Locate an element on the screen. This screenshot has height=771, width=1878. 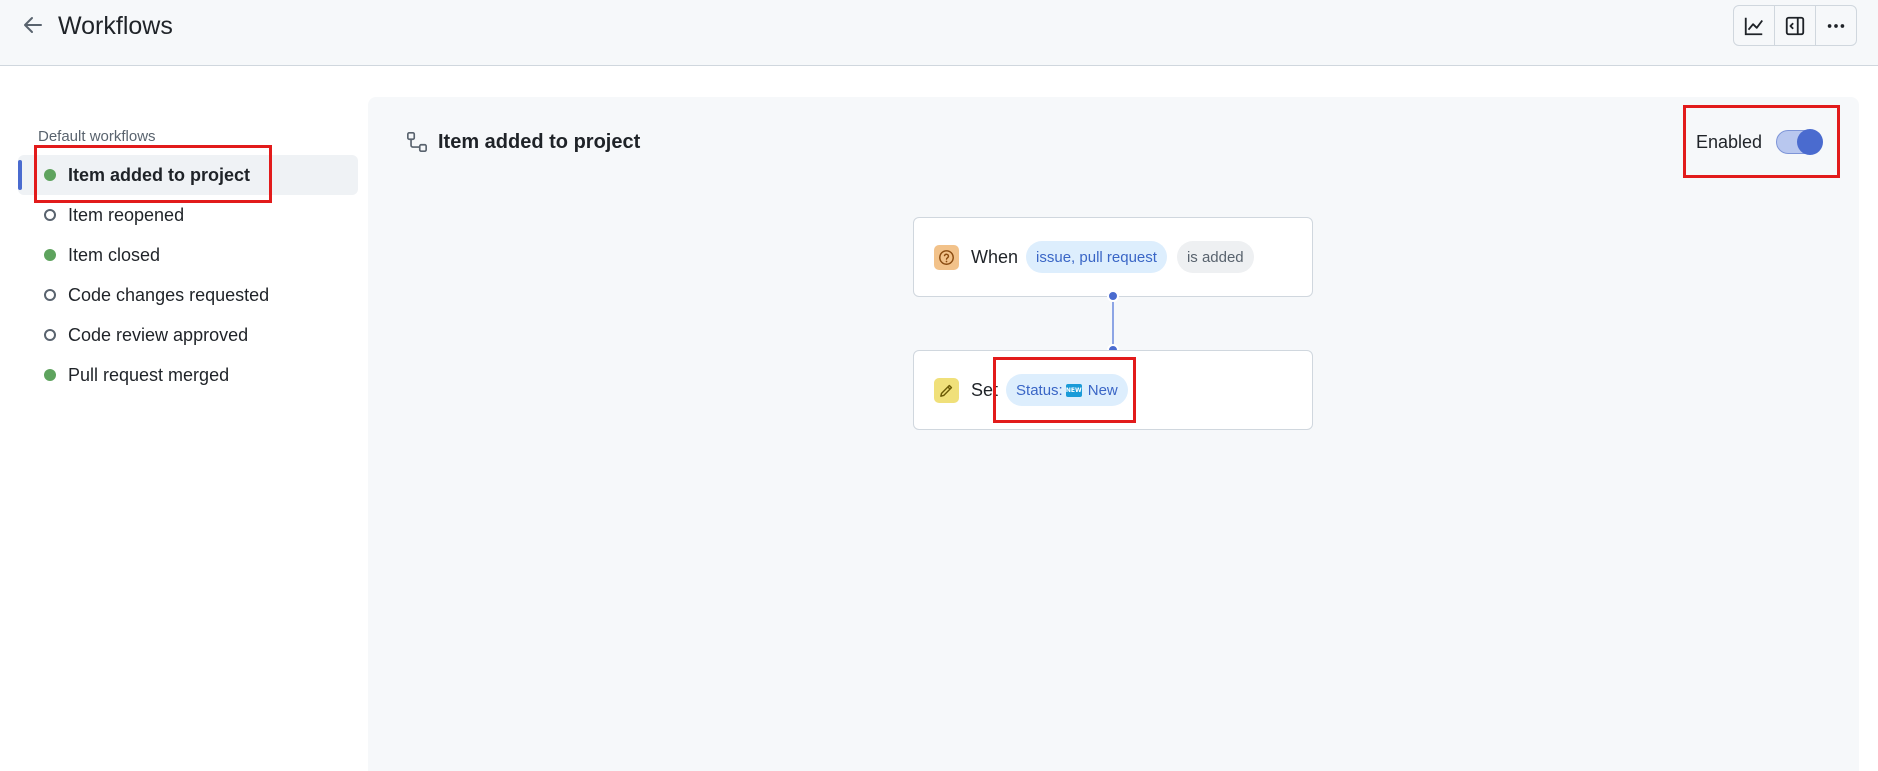
action-card: Set Status: NEW New is located at coordinates (1113, 390).